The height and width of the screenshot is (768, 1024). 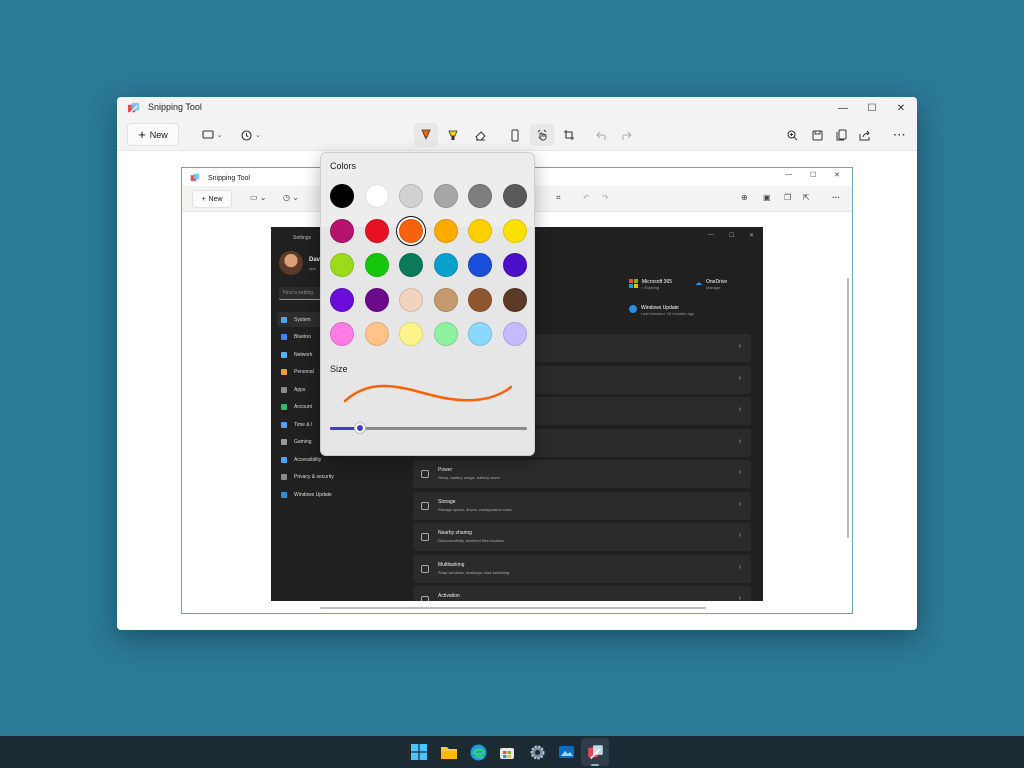 I want to click on zoom-icon, so click(x=792, y=135).